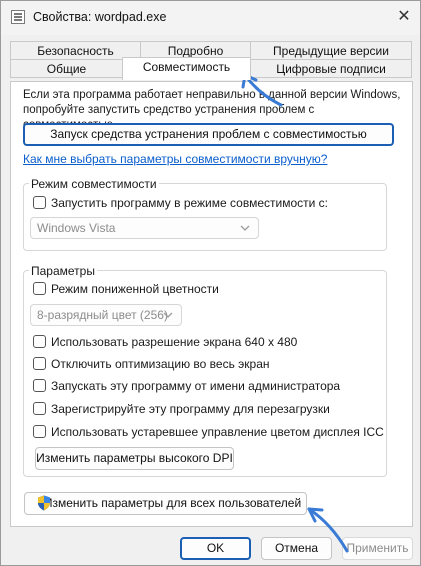 The height and width of the screenshot is (566, 421). What do you see at coordinates (296, 548) in the screenshot?
I see `cancel-button: Отмена` at bounding box center [296, 548].